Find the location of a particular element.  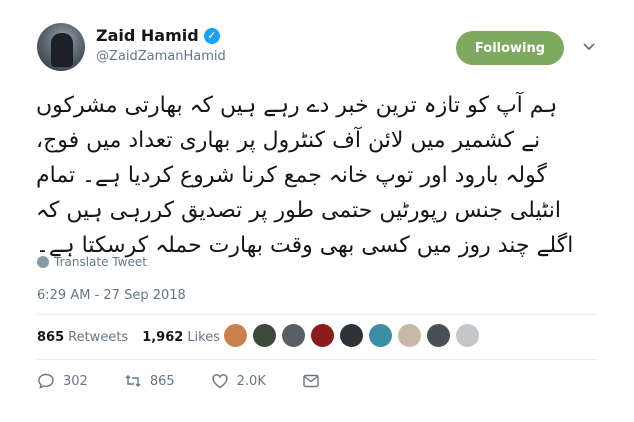

chevron-down-icon is located at coordinates (589, 47).